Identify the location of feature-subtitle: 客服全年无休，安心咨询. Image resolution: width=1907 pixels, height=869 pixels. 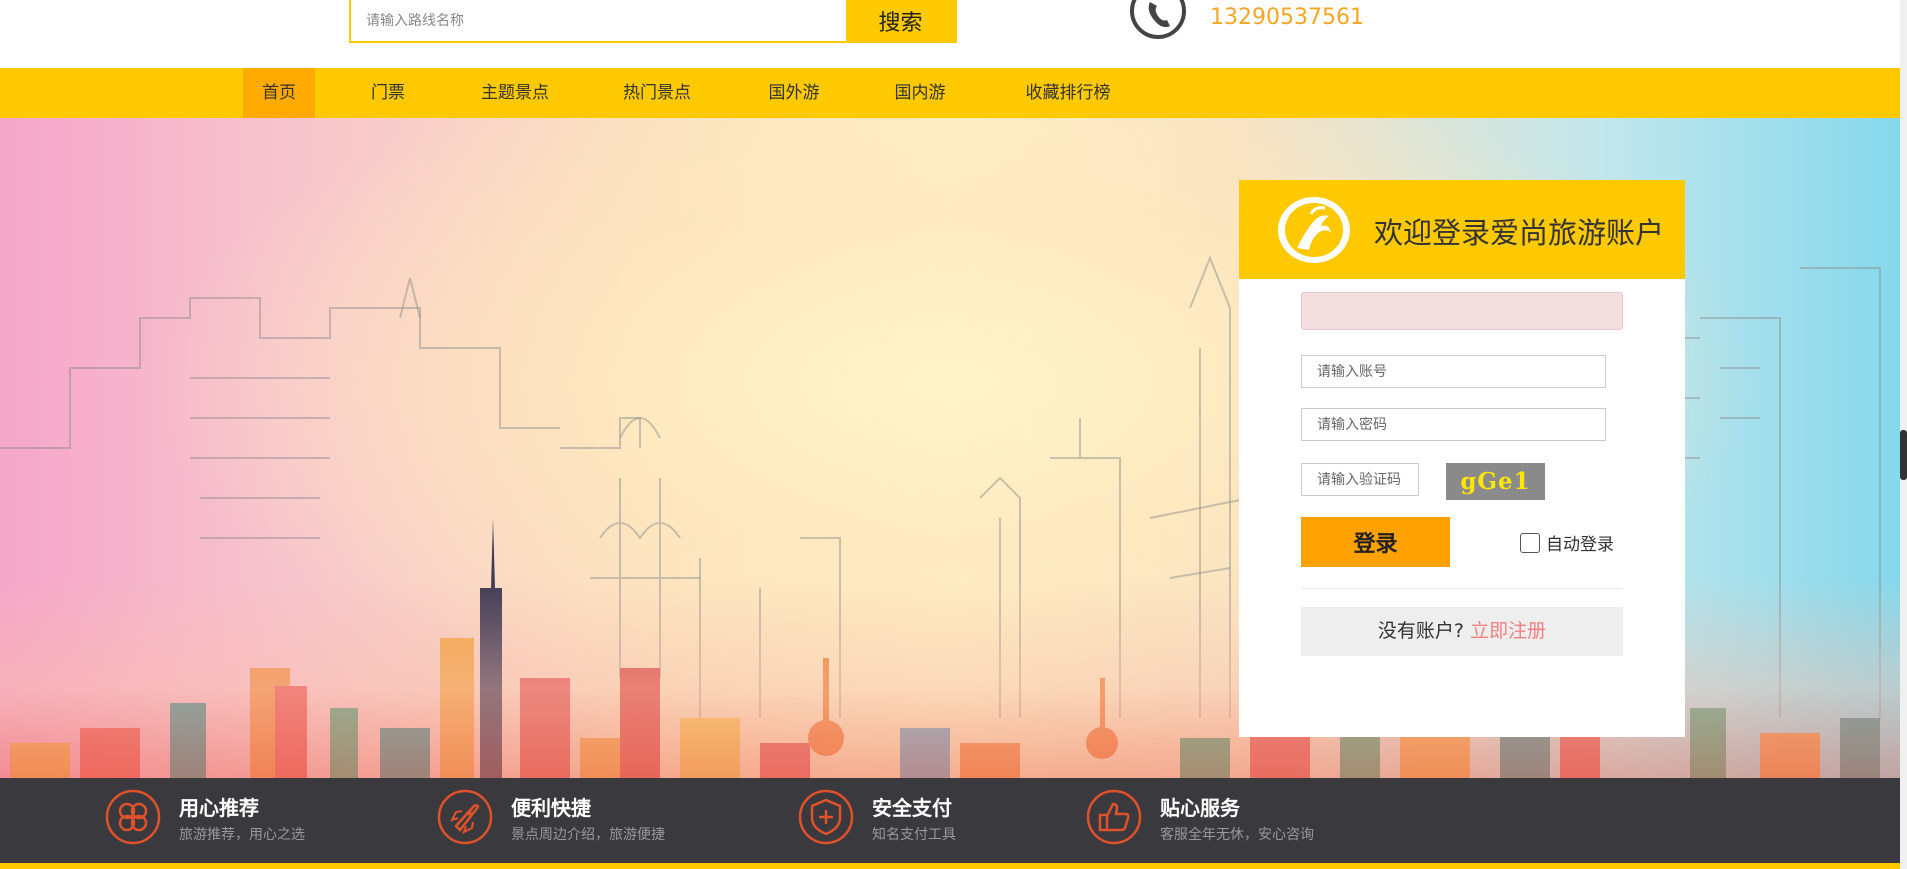
(1237, 835).